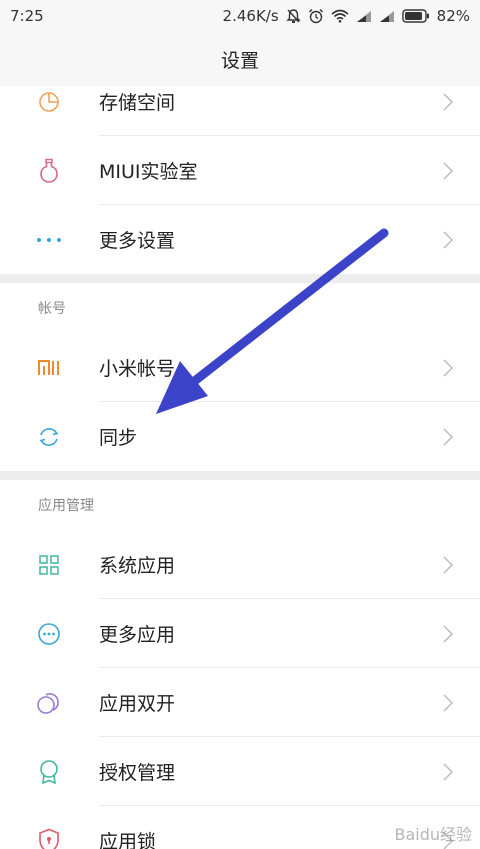  Describe the element at coordinates (340, 16) in the screenshot. I see `wifi-icon` at that location.